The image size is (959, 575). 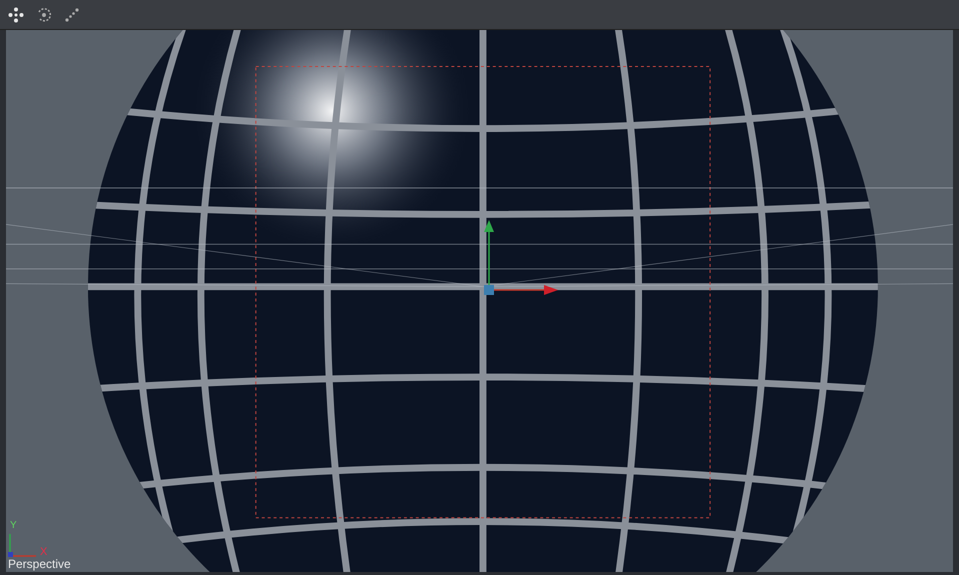 What do you see at coordinates (39, 564) in the screenshot?
I see `camera-label: Perspective` at bounding box center [39, 564].